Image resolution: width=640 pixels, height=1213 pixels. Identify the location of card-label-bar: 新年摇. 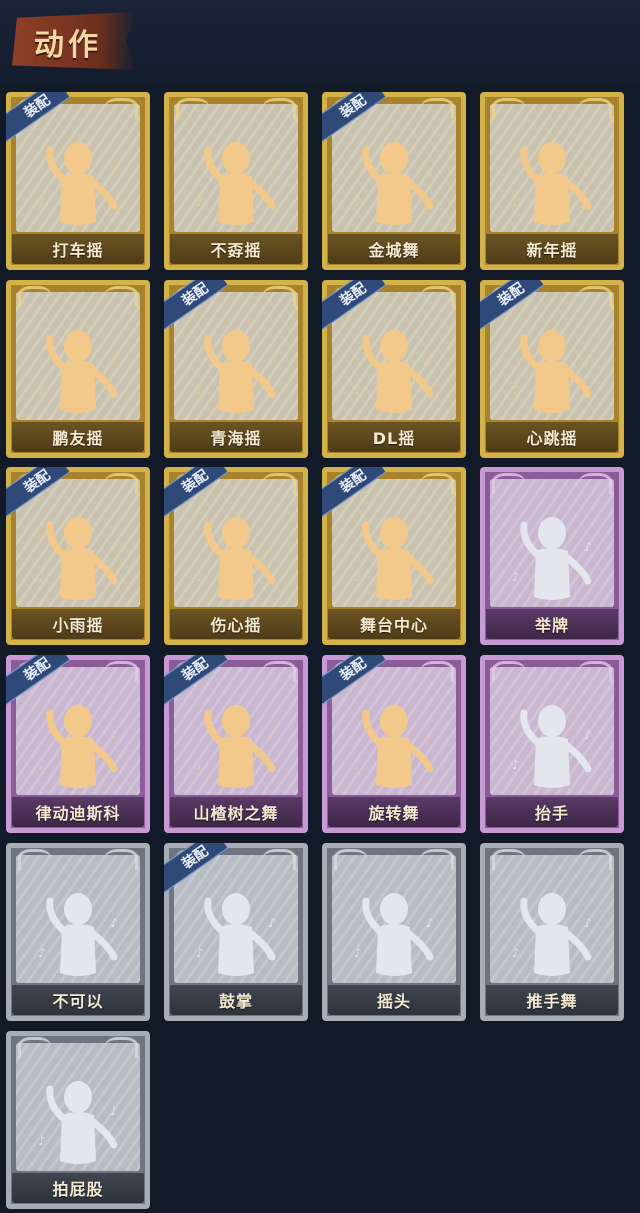
(552, 249).